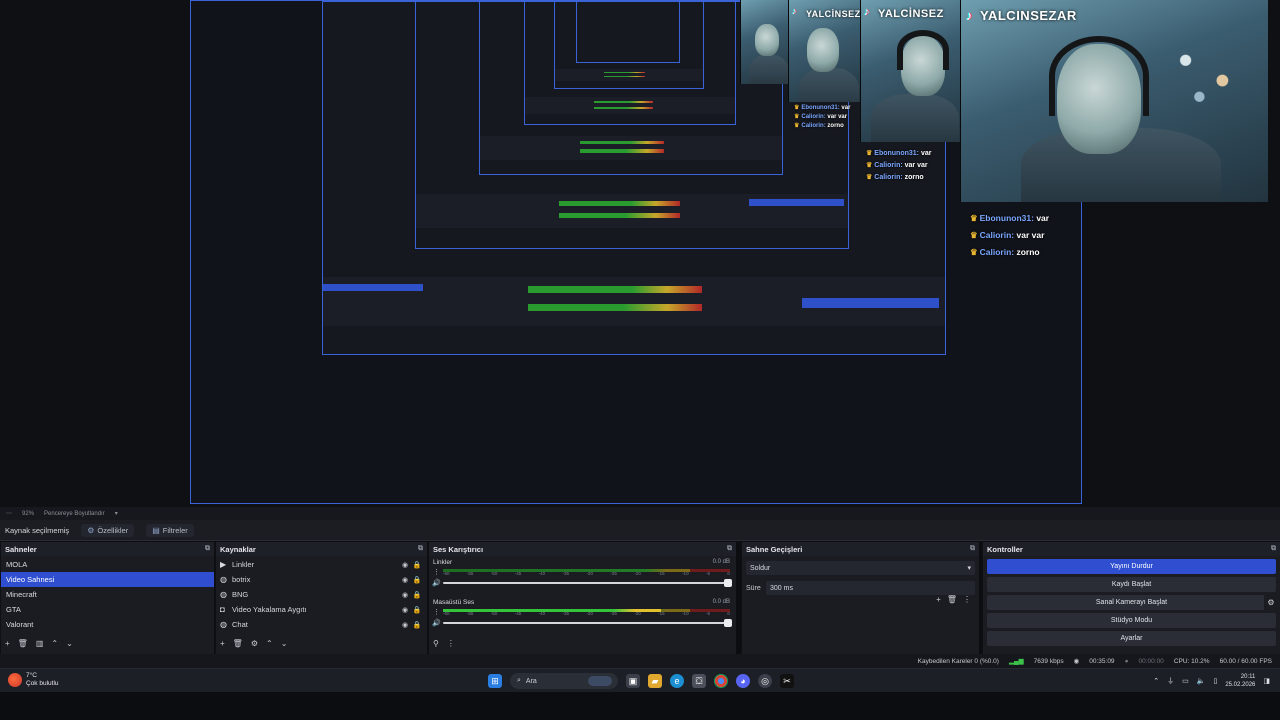 The image size is (1280, 720). Describe the element at coordinates (108, 530) in the screenshot. I see `properties-button: ⚙ Özellikler` at that location.